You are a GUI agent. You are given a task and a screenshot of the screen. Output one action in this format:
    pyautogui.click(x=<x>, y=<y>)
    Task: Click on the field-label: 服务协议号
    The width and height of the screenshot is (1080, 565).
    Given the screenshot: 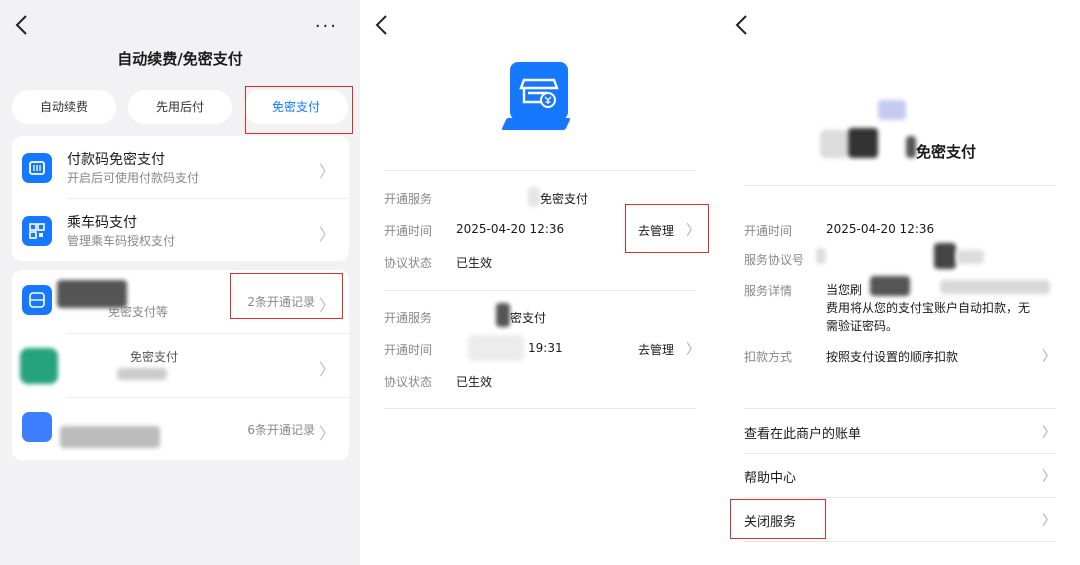 What is the action you would take?
    pyautogui.click(x=774, y=260)
    